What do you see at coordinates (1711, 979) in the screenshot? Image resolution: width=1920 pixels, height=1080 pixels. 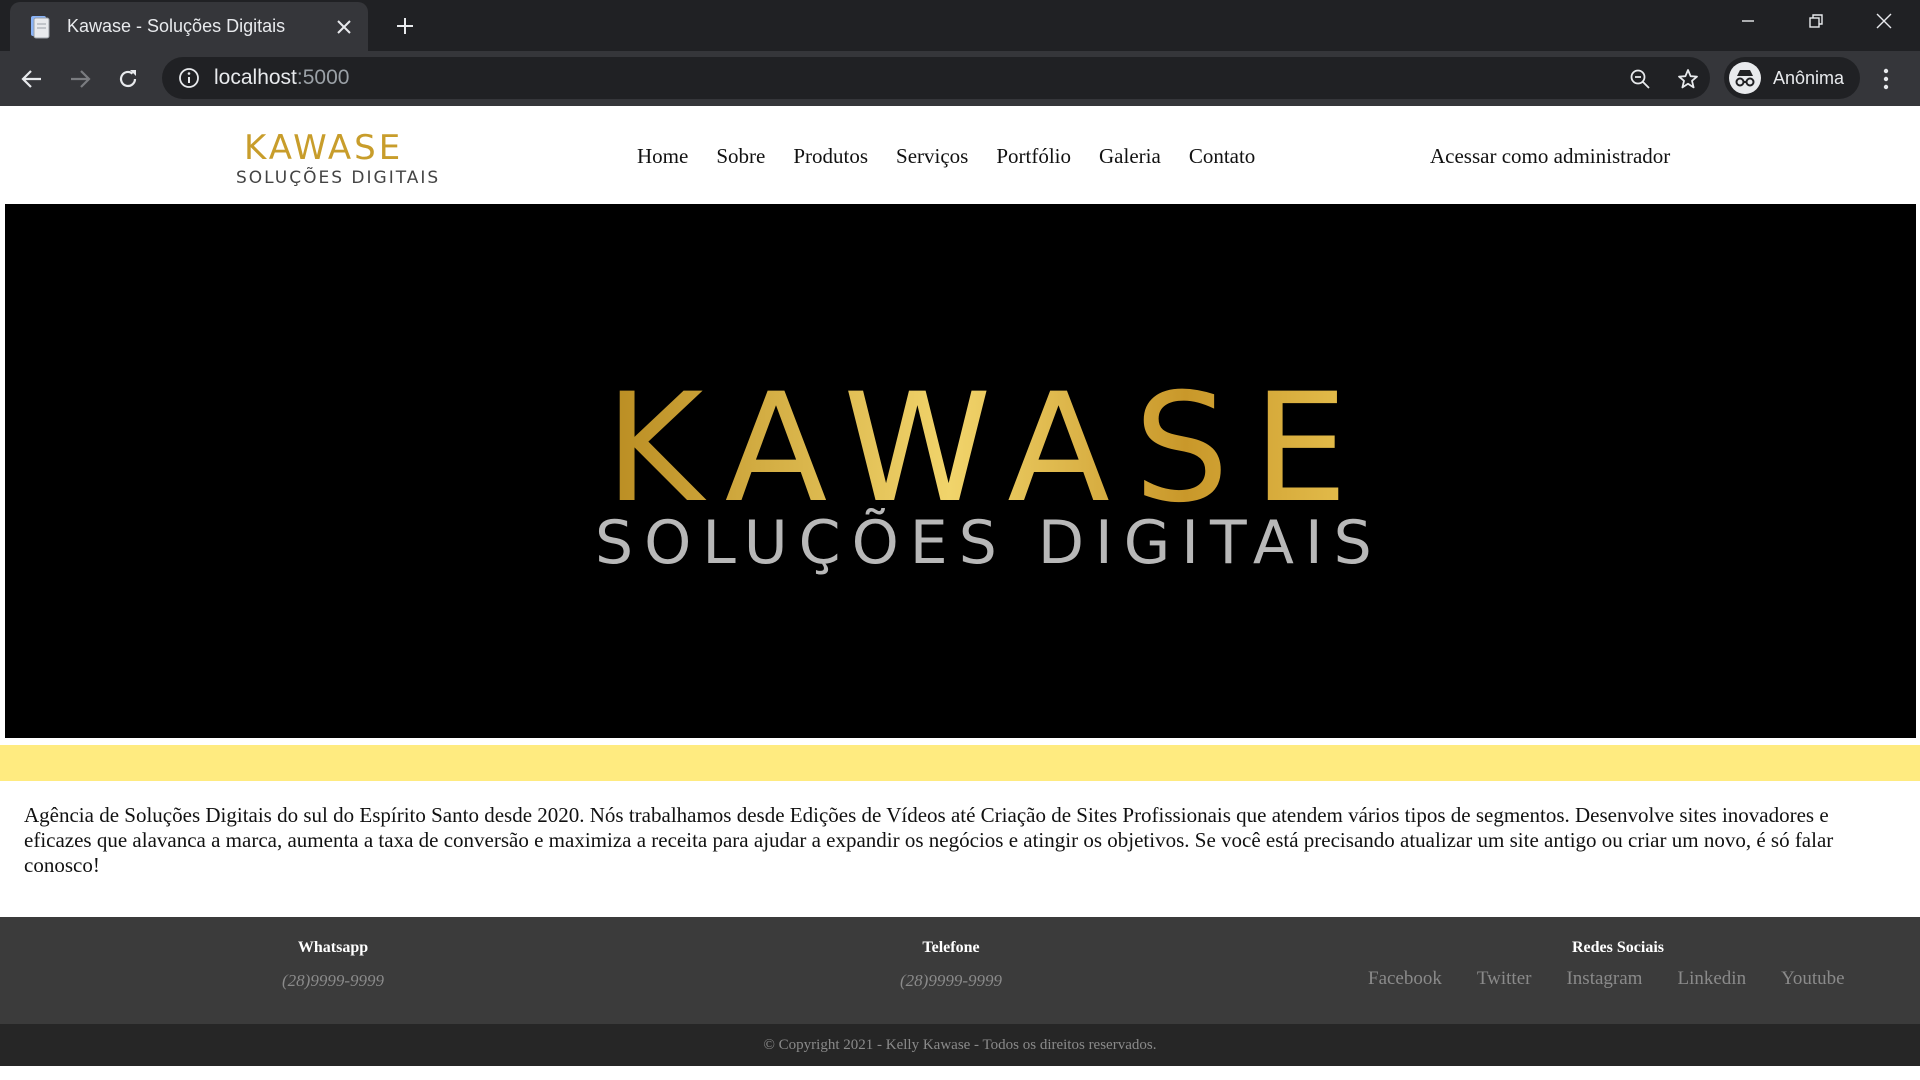 I see `linkedin-link: Linkedin` at bounding box center [1711, 979].